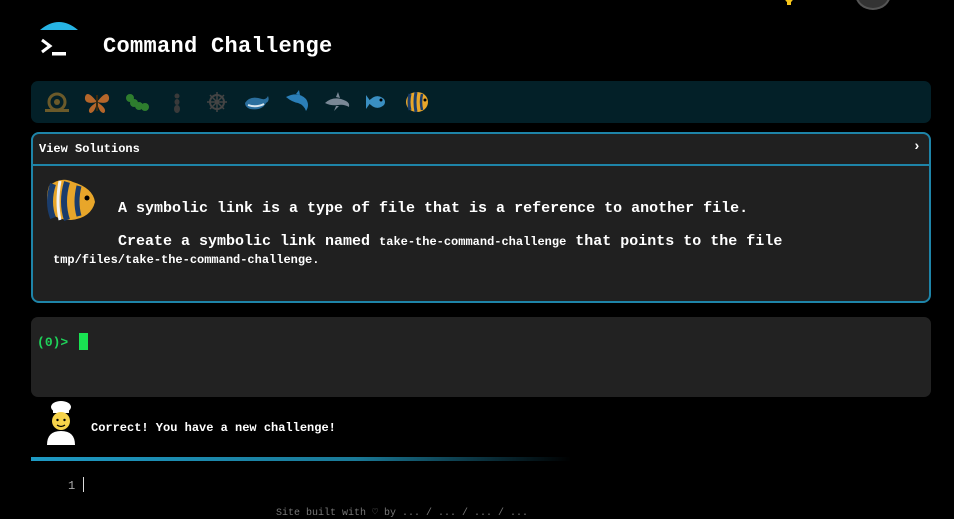 Image resolution: width=954 pixels, height=519 pixels. Describe the element at coordinates (72, 486) in the screenshot. I see `editor-line-number: 1` at that location.